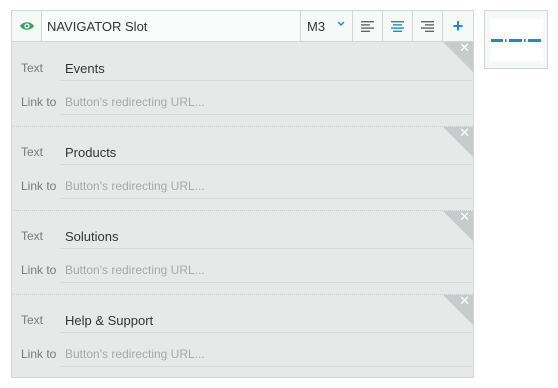 Image resolution: width=558 pixels, height=388 pixels. I want to click on align-left-icon, so click(367, 26).